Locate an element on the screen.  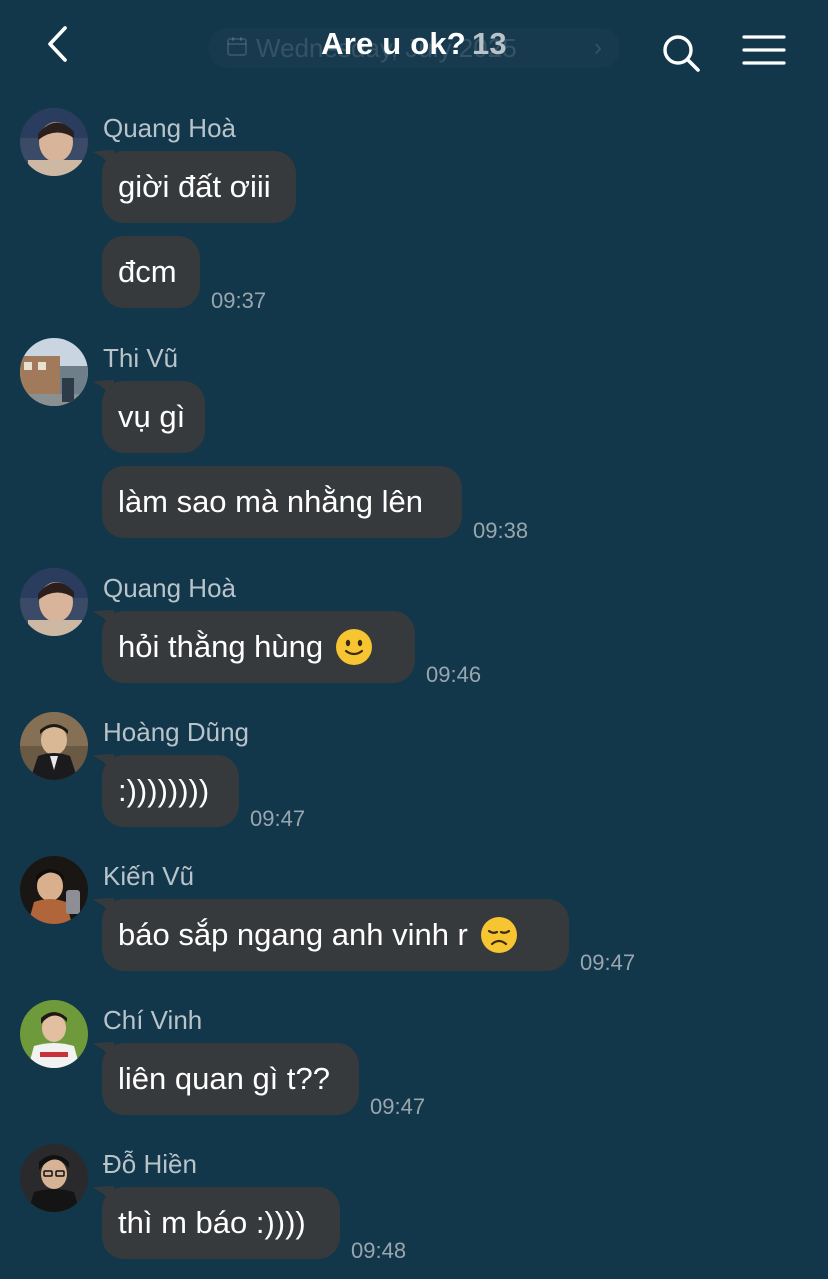
message-text: vụ gì is located at coordinates (152, 416).